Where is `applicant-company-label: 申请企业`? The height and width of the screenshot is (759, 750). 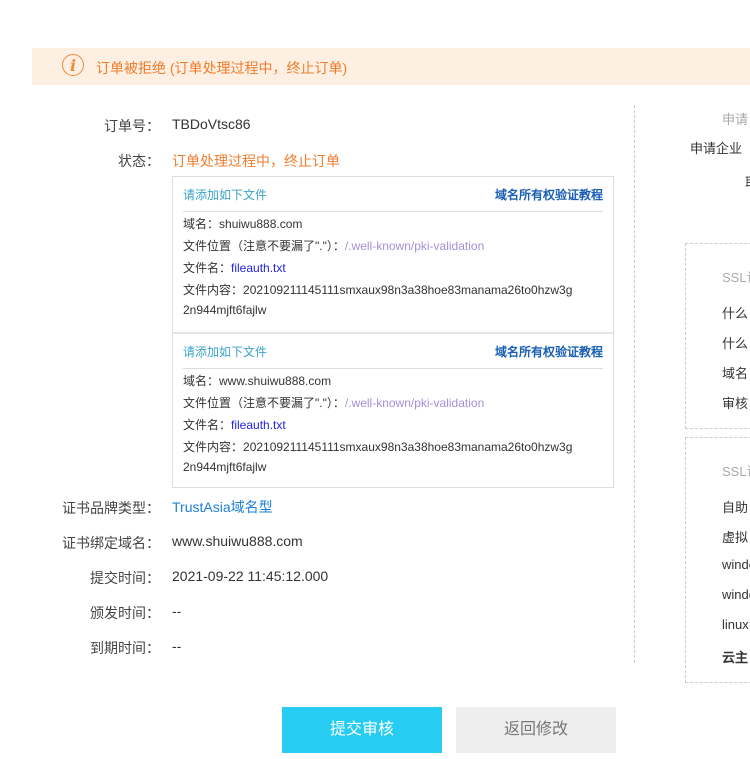
applicant-company-label: 申请企业 is located at coordinates (716, 148).